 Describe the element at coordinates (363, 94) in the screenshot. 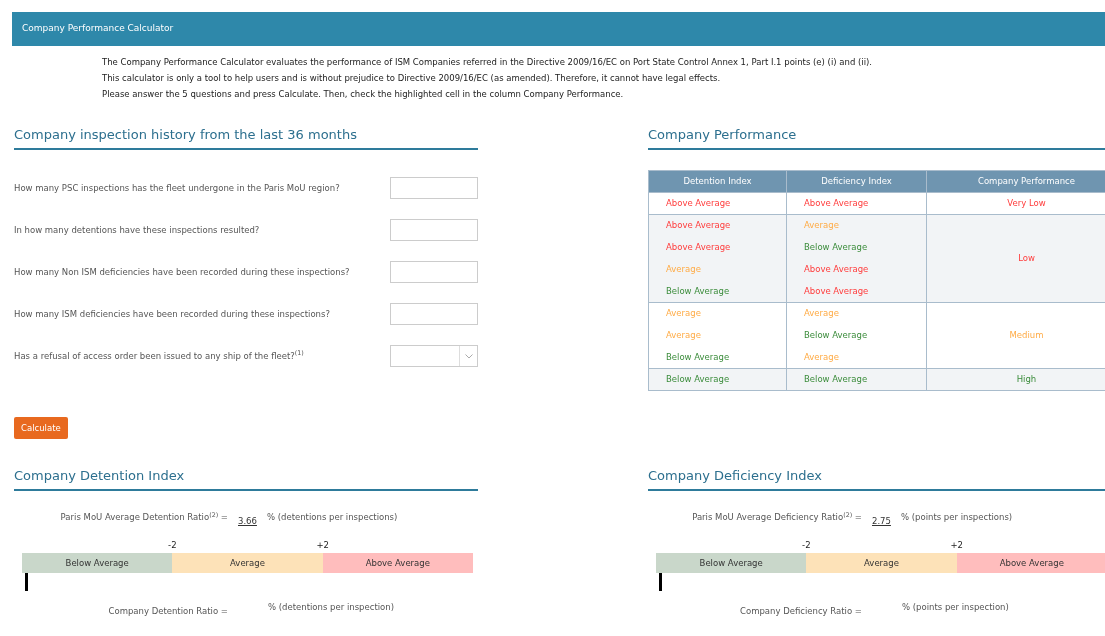

I see `intro-text: Please answer the 5 questions and press Calculate. Then, check the highlighted cell in the column Company Performance.` at that location.